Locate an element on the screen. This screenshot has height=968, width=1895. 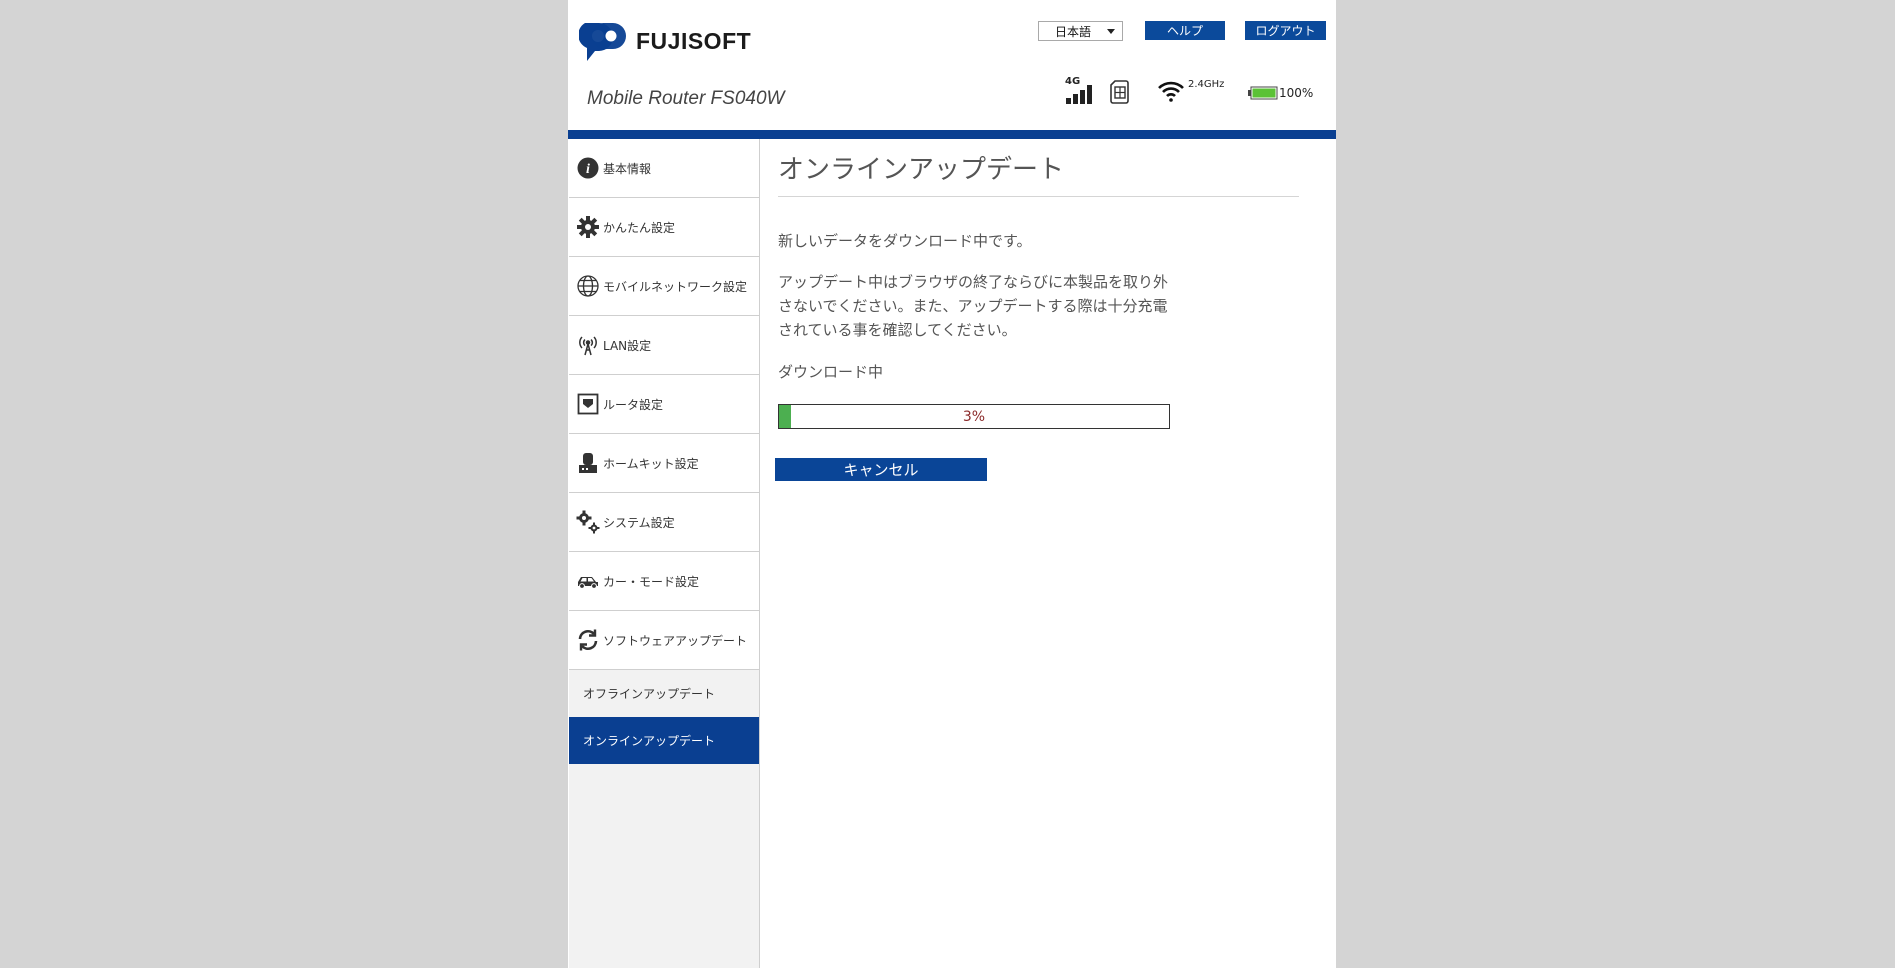
fujisoft-logo-icon is located at coordinates (603, 41).